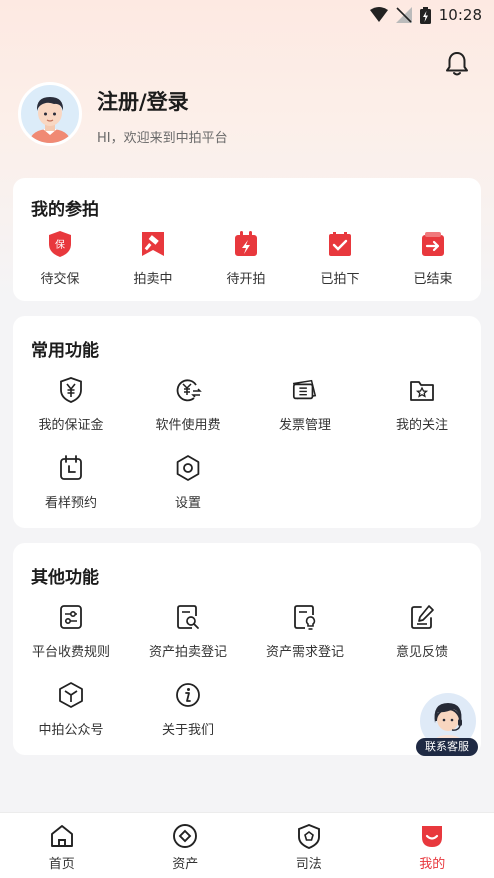  I want to click on nav-judicial: 司法, so click(309, 845).